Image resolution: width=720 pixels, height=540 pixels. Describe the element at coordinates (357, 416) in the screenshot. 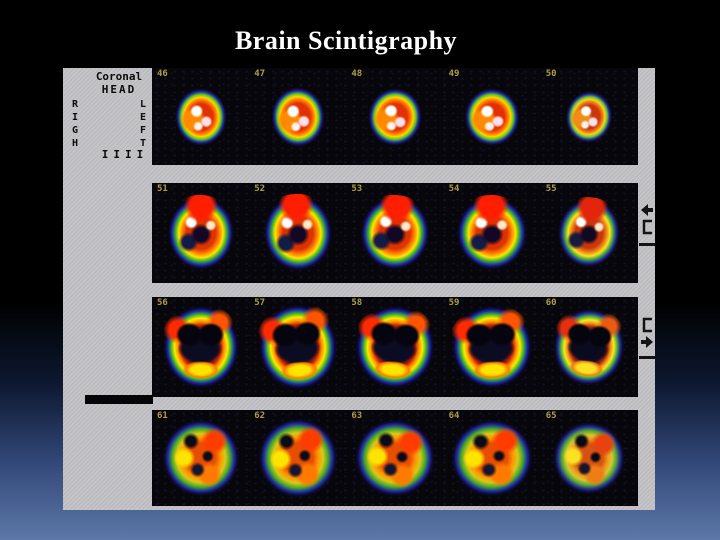

I see `frame-number: 63` at that location.